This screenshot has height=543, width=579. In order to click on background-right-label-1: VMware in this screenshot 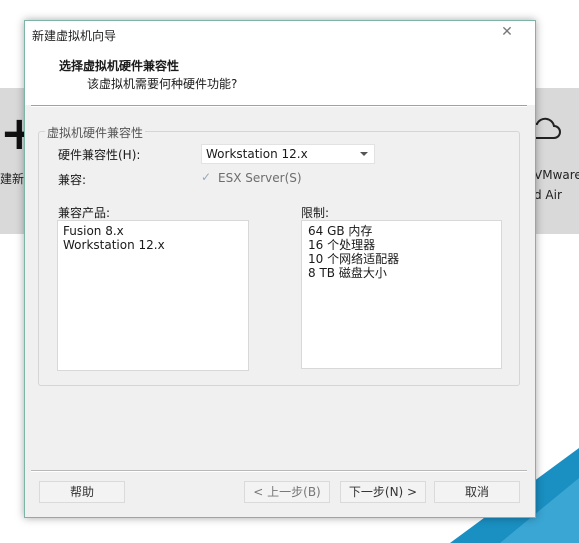, I will do `click(556, 175)`.